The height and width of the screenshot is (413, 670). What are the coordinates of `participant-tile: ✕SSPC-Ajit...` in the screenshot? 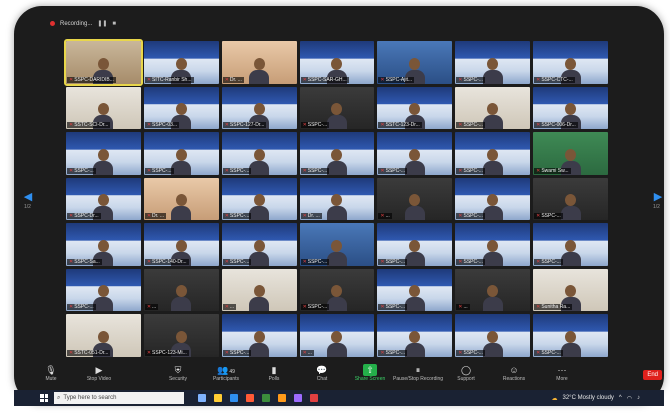 It's located at (415, 62).